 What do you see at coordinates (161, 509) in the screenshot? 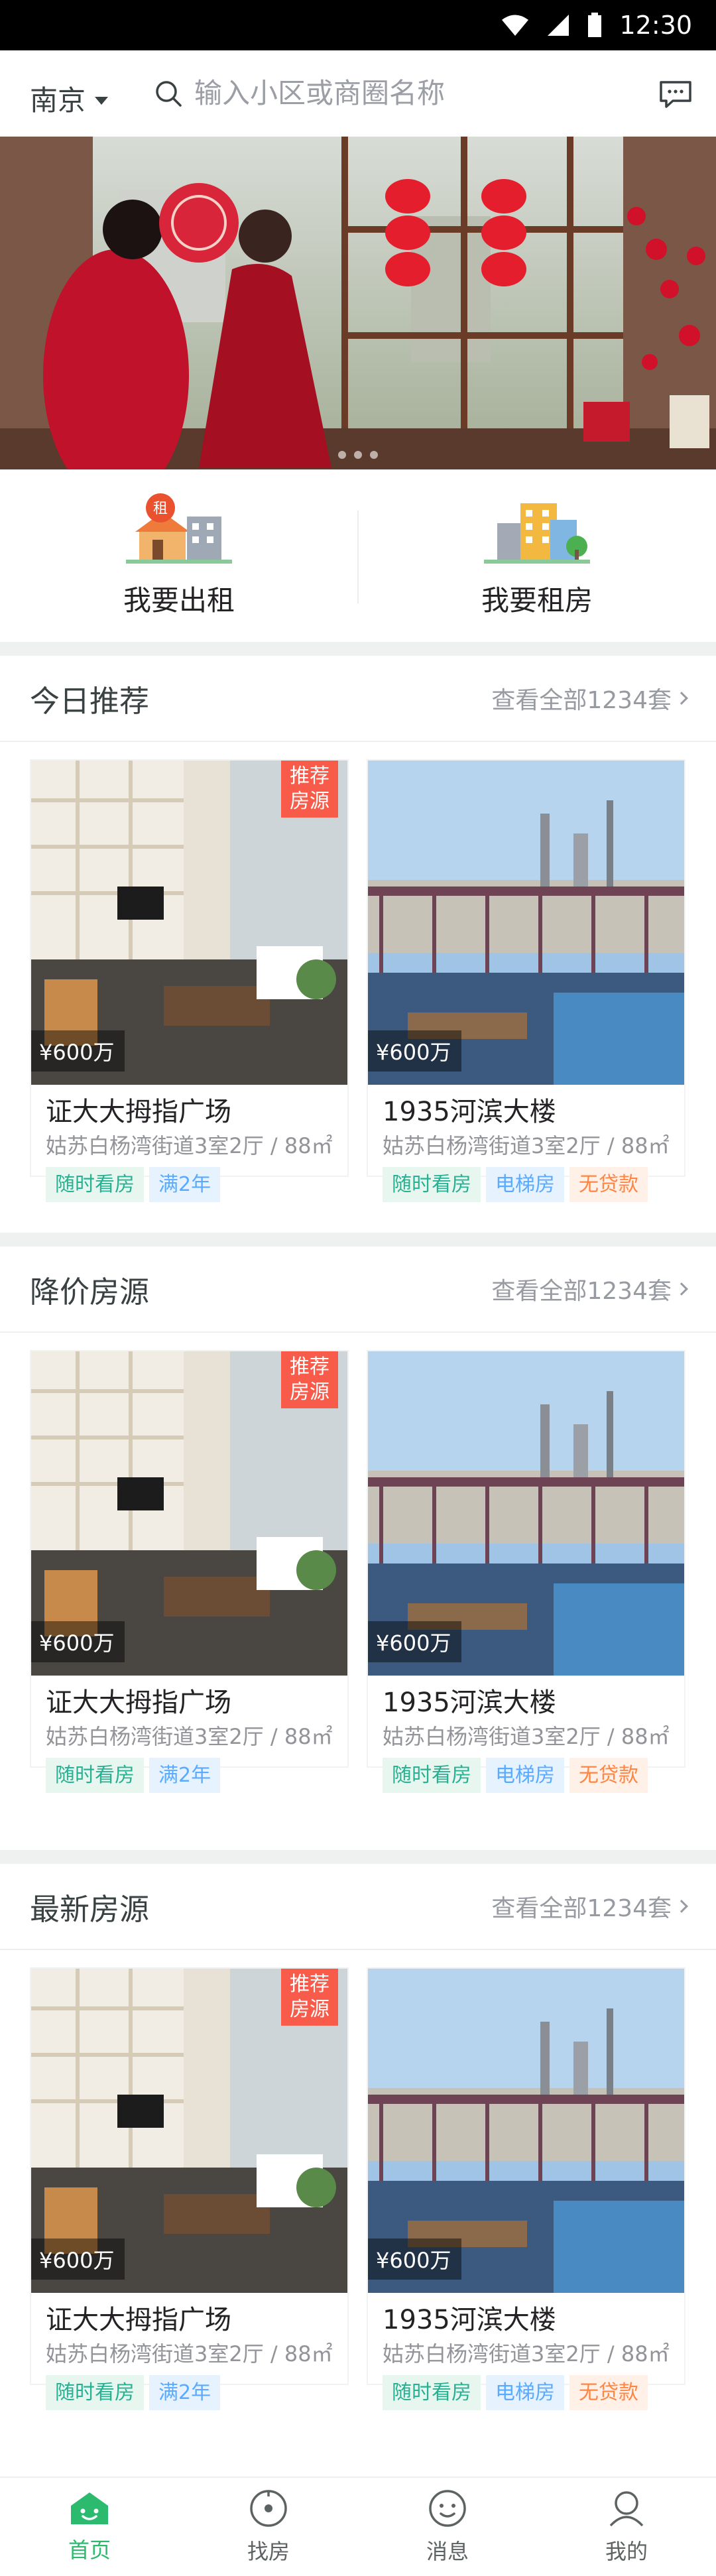
I see `rent-out-badge: 租` at bounding box center [161, 509].